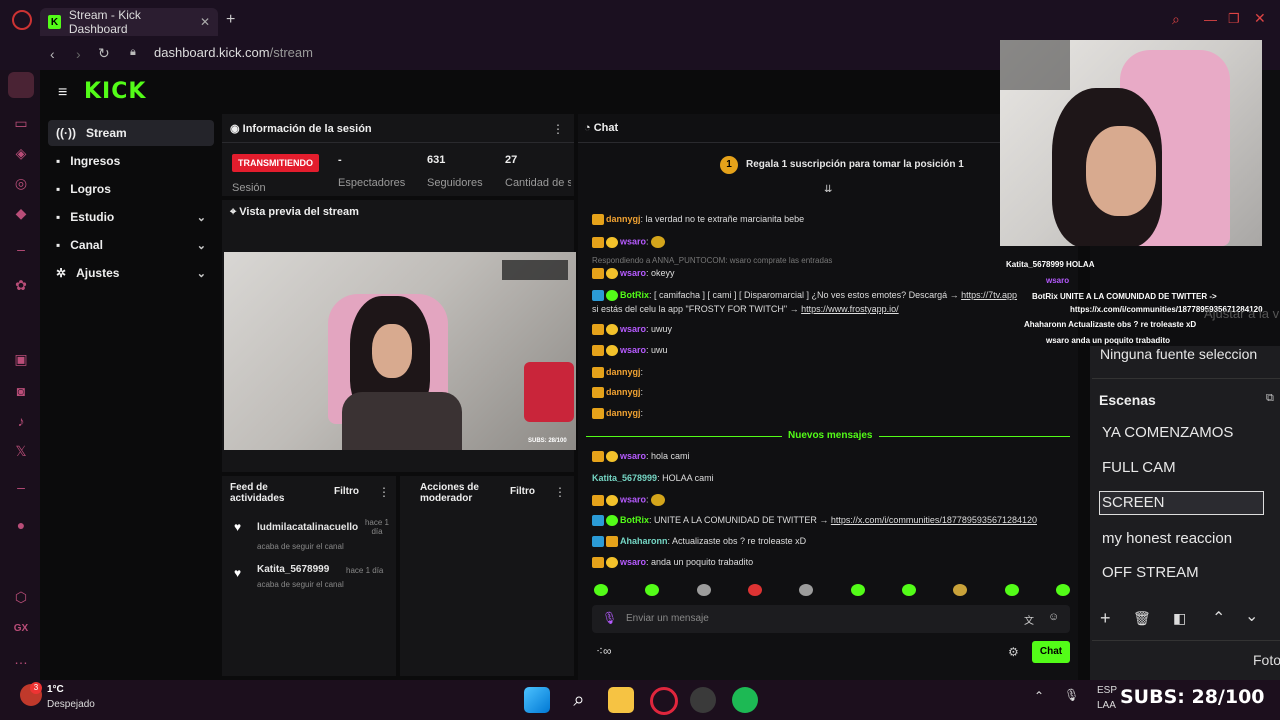 This screenshot has height=720, width=1280. What do you see at coordinates (850, 309) in the screenshot?
I see `chat-link: https://www.frostyapp.io/` at bounding box center [850, 309].